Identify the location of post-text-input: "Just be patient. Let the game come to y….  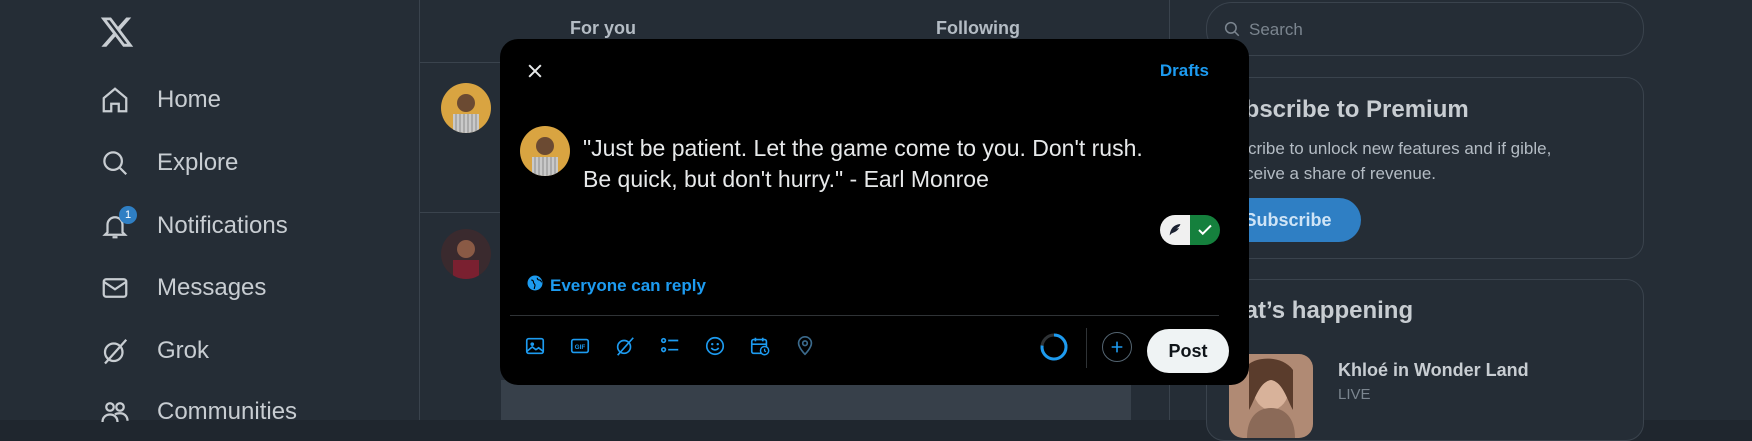
(903, 164).